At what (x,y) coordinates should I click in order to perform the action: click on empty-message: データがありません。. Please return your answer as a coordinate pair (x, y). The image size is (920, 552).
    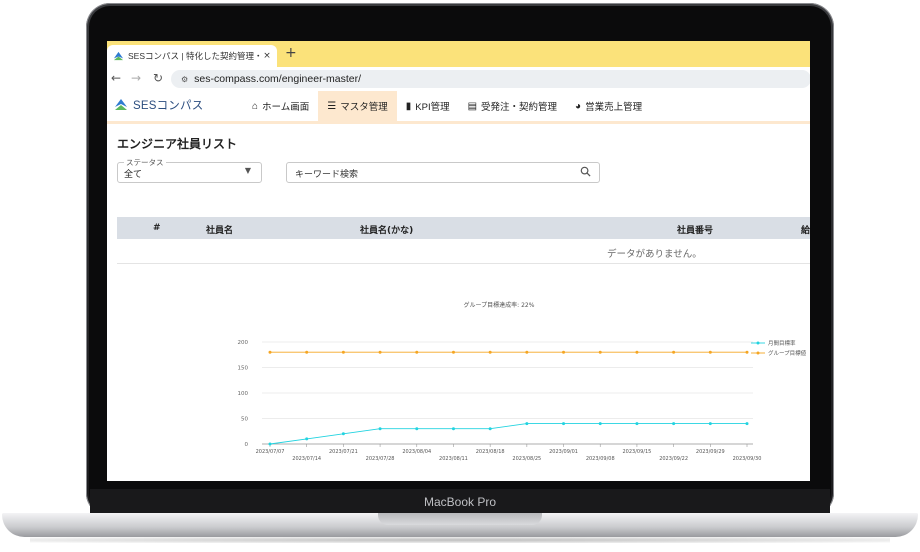
    Looking at the image, I should click on (654, 254).